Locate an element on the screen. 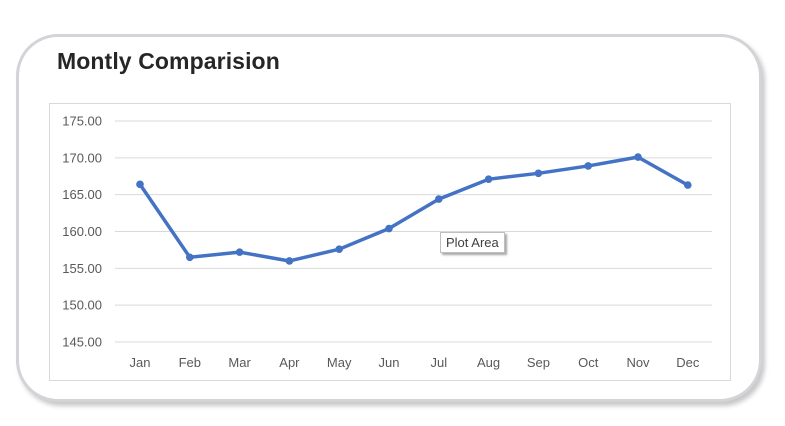 Image resolution: width=785 pixels, height=426 pixels. x-tick-label: Nov is located at coordinates (638, 362).